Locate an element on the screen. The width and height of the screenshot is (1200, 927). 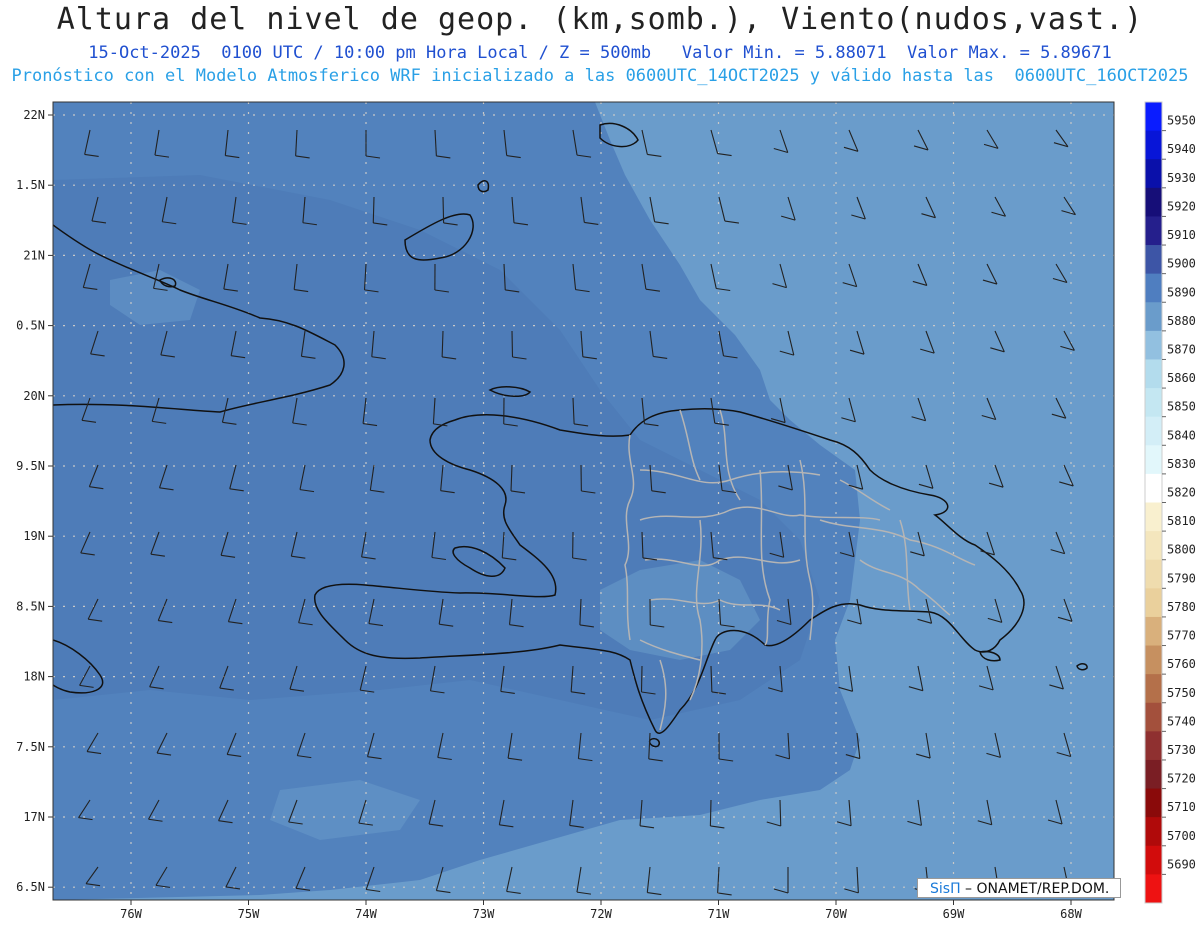
lat-tick-label: 9.5N is located at coordinates (30, 466).